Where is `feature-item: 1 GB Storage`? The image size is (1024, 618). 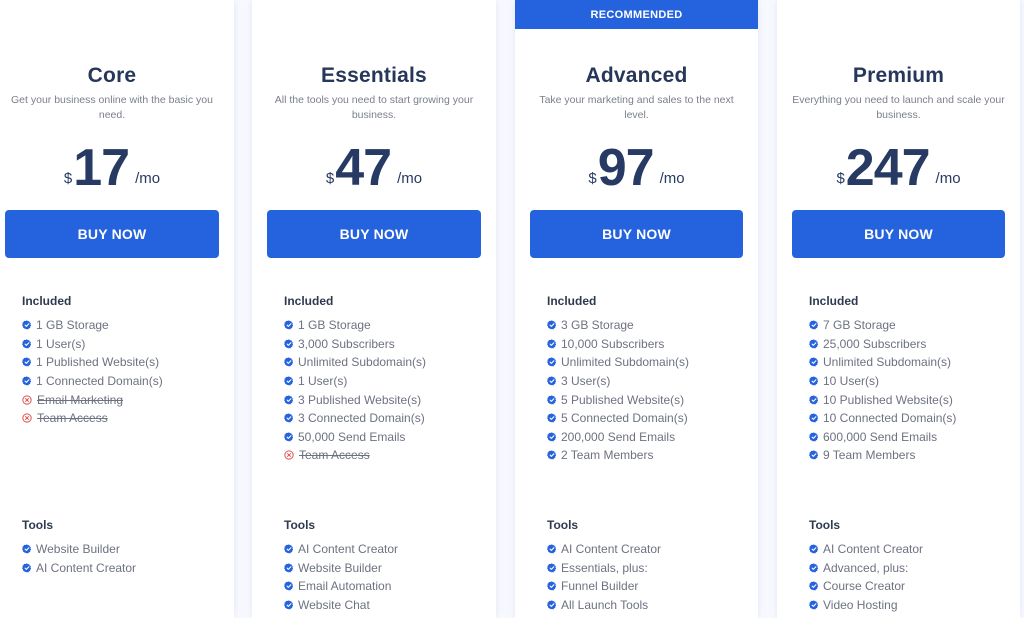
feature-item: 1 GB Storage is located at coordinates (355, 325).